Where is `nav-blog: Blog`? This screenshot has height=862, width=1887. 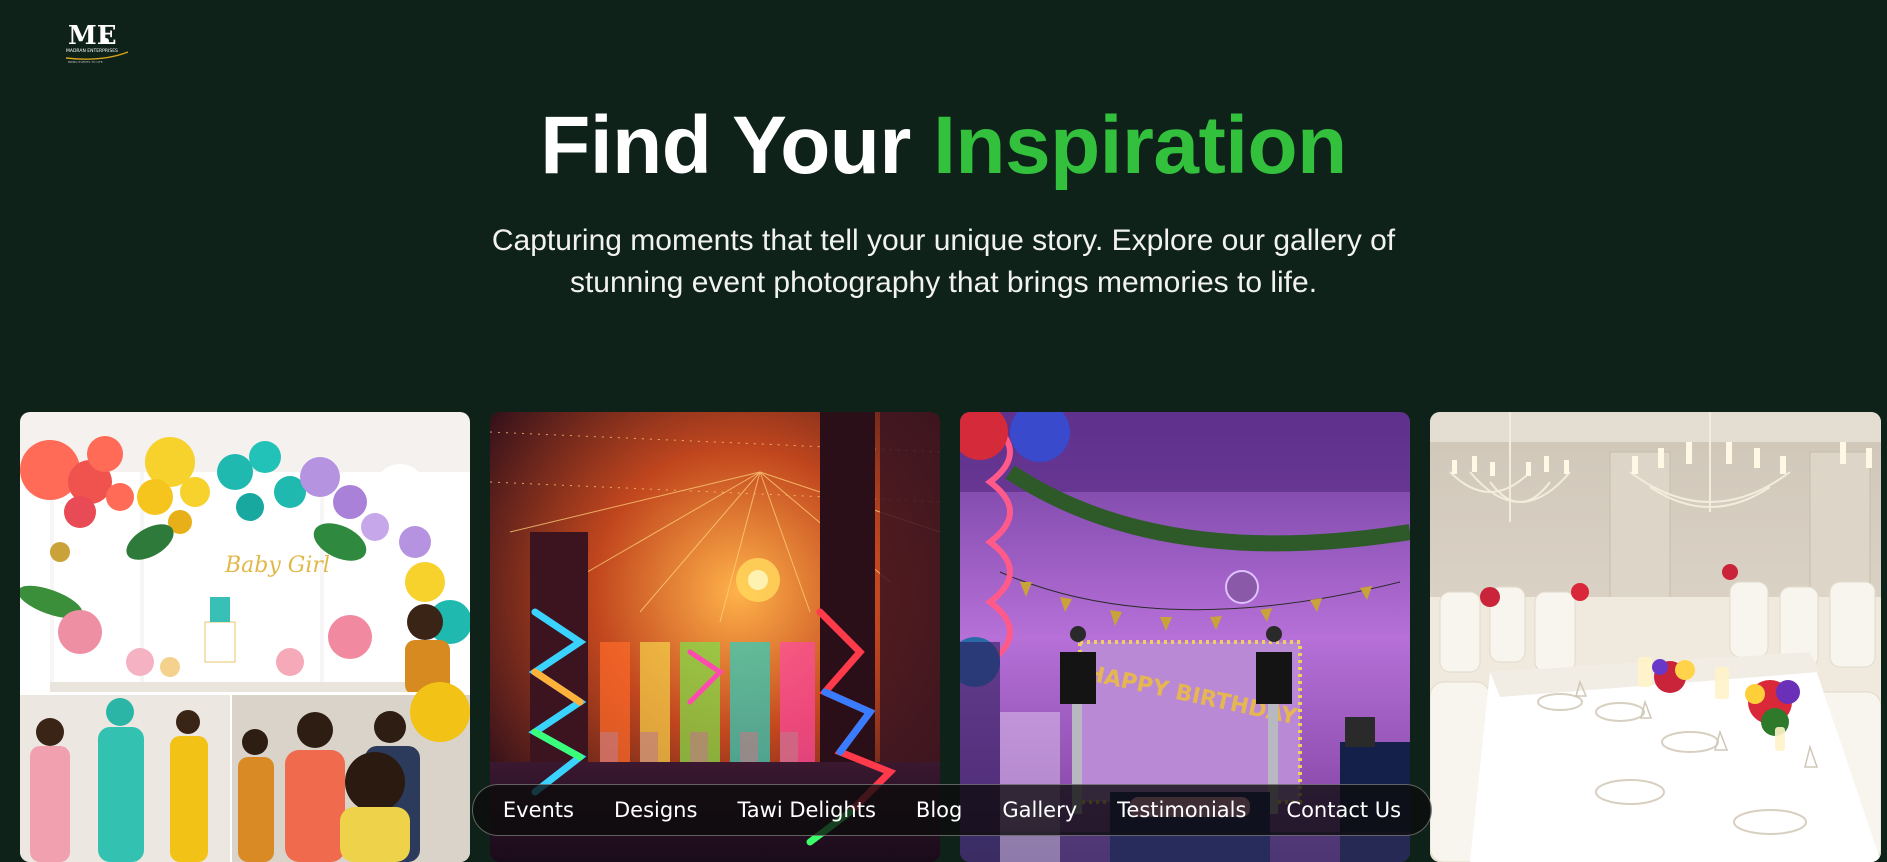 nav-blog: Blog is located at coordinates (939, 810).